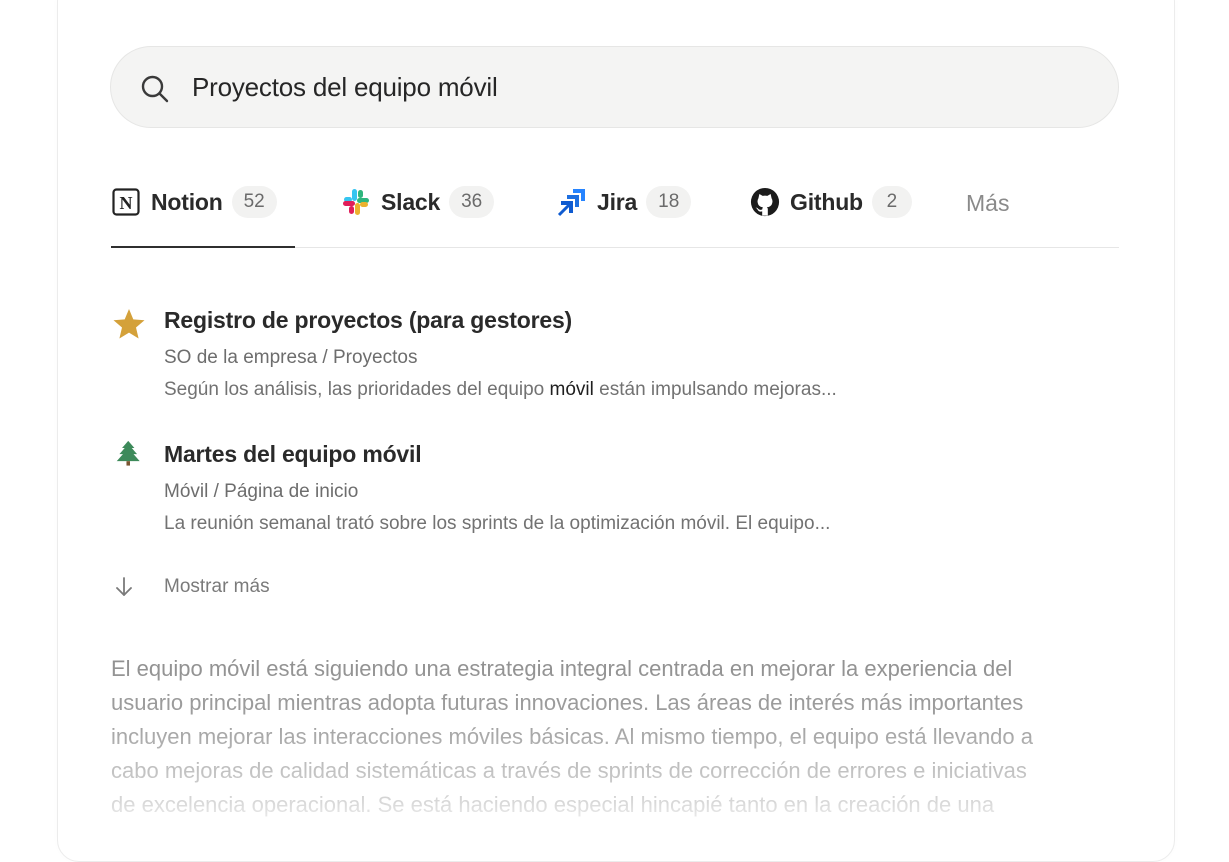 Image resolution: width=1229 pixels, height=862 pixels. I want to click on tree-icon, so click(128, 453).